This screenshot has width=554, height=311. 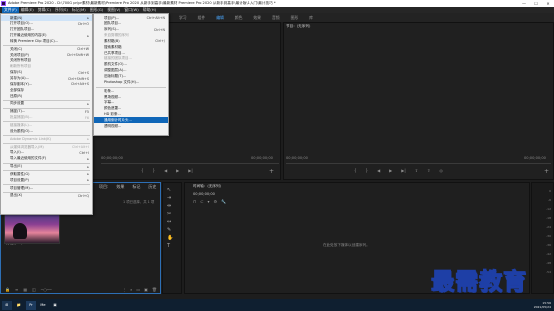 What do you see at coordinates (112, 158) in the screenshot?
I see `source-timecode-in: 00;00;00;00` at bounding box center [112, 158].